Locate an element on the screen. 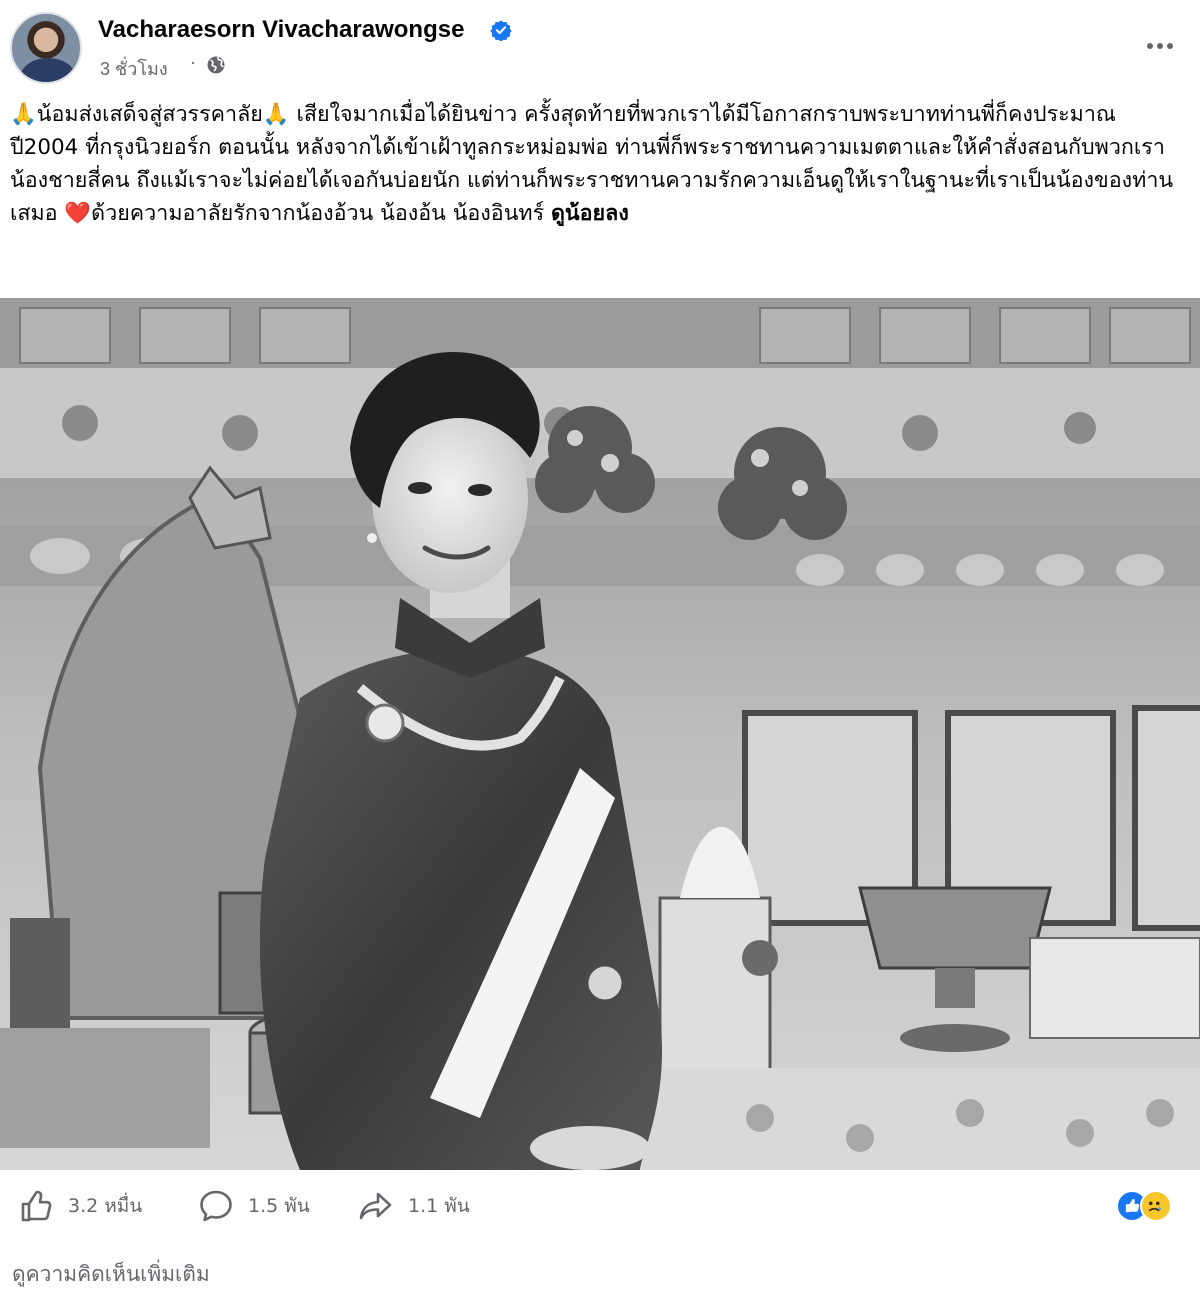 The height and width of the screenshot is (1290, 1200). author-avatar is located at coordinates (46, 48).